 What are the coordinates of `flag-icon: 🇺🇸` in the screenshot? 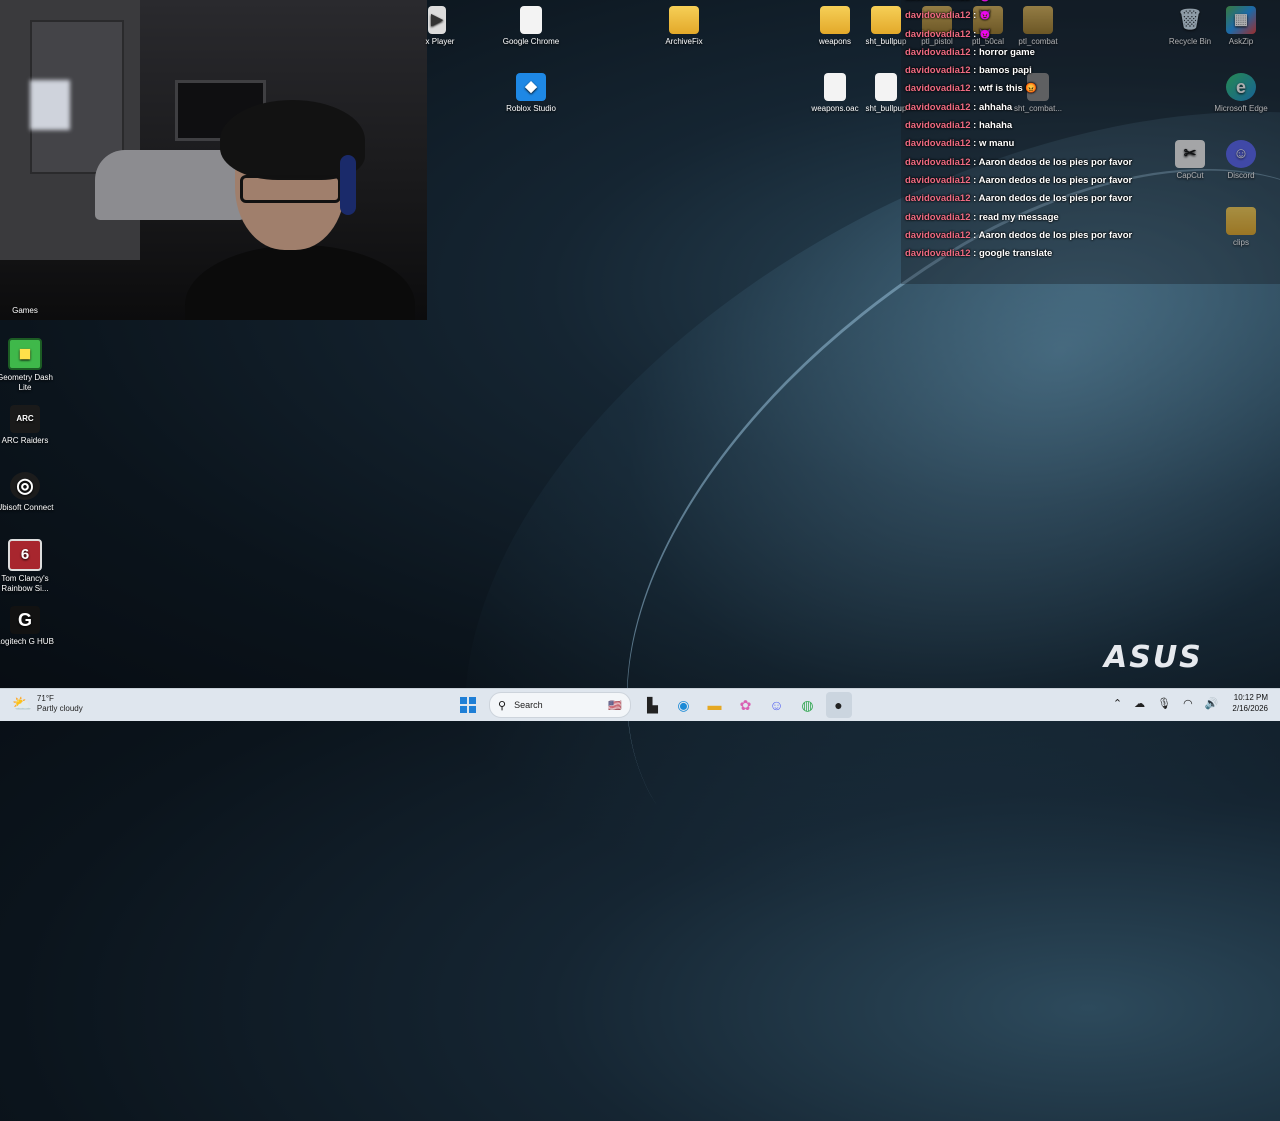 It's located at (615, 705).